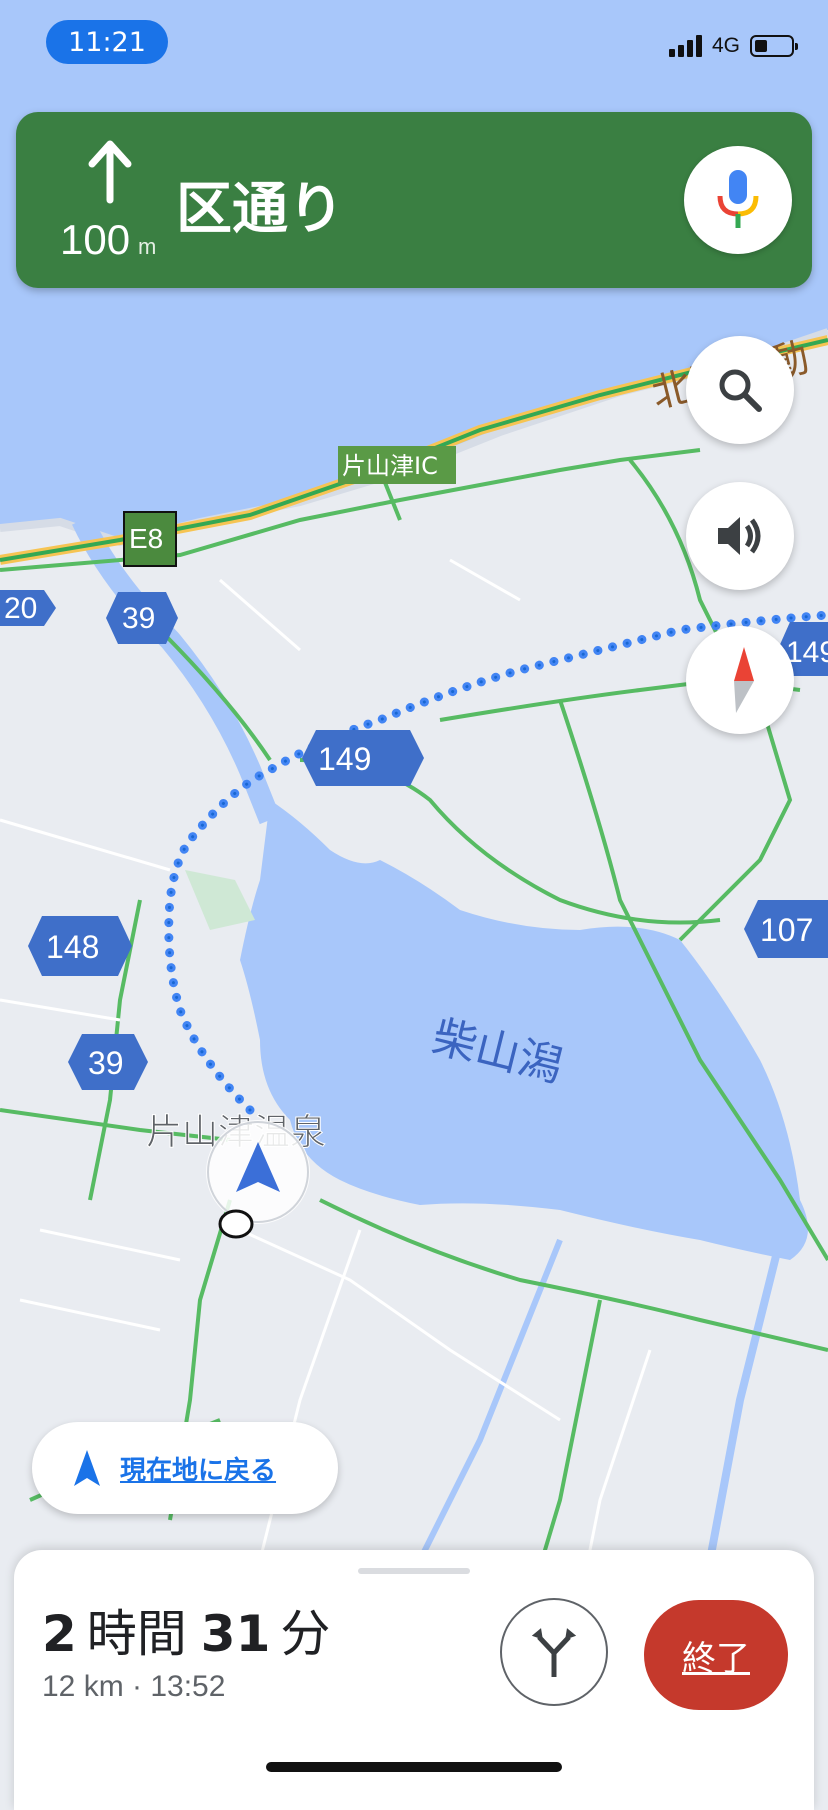  Describe the element at coordinates (220, 900) in the screenshot. I see `park` at that location.